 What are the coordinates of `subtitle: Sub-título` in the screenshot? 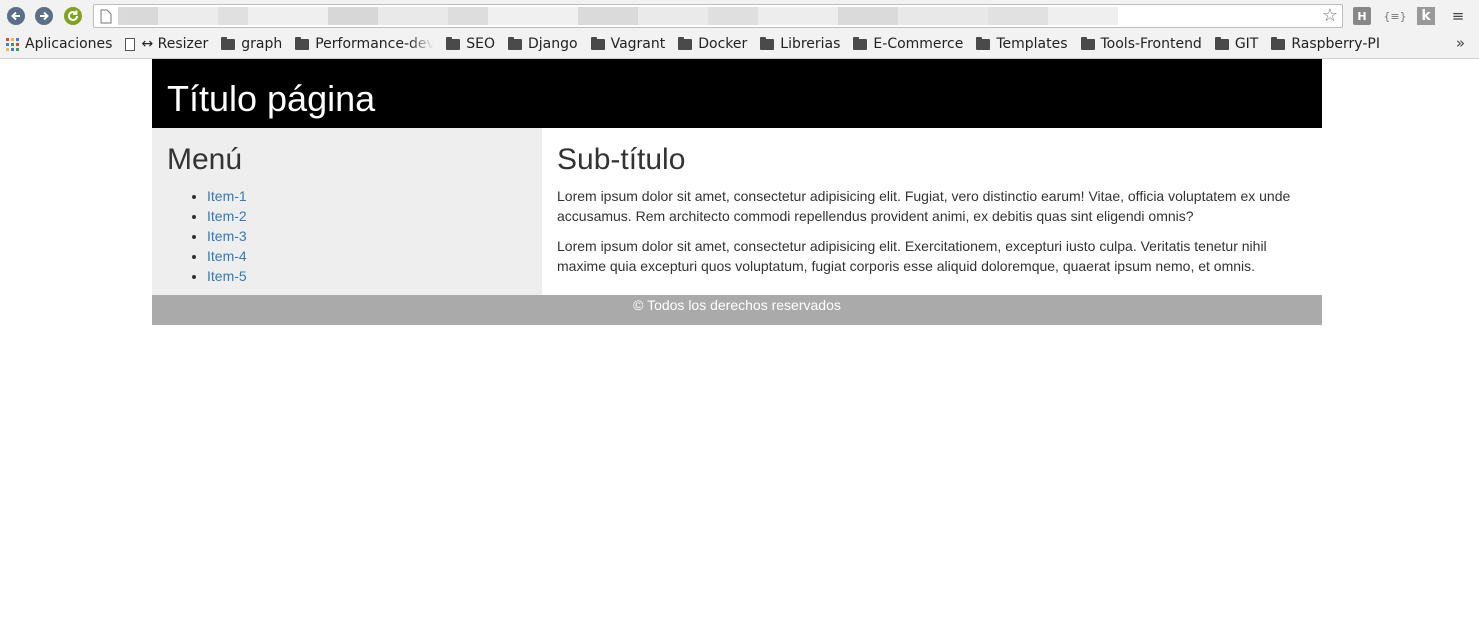 It's located at (621, 159).